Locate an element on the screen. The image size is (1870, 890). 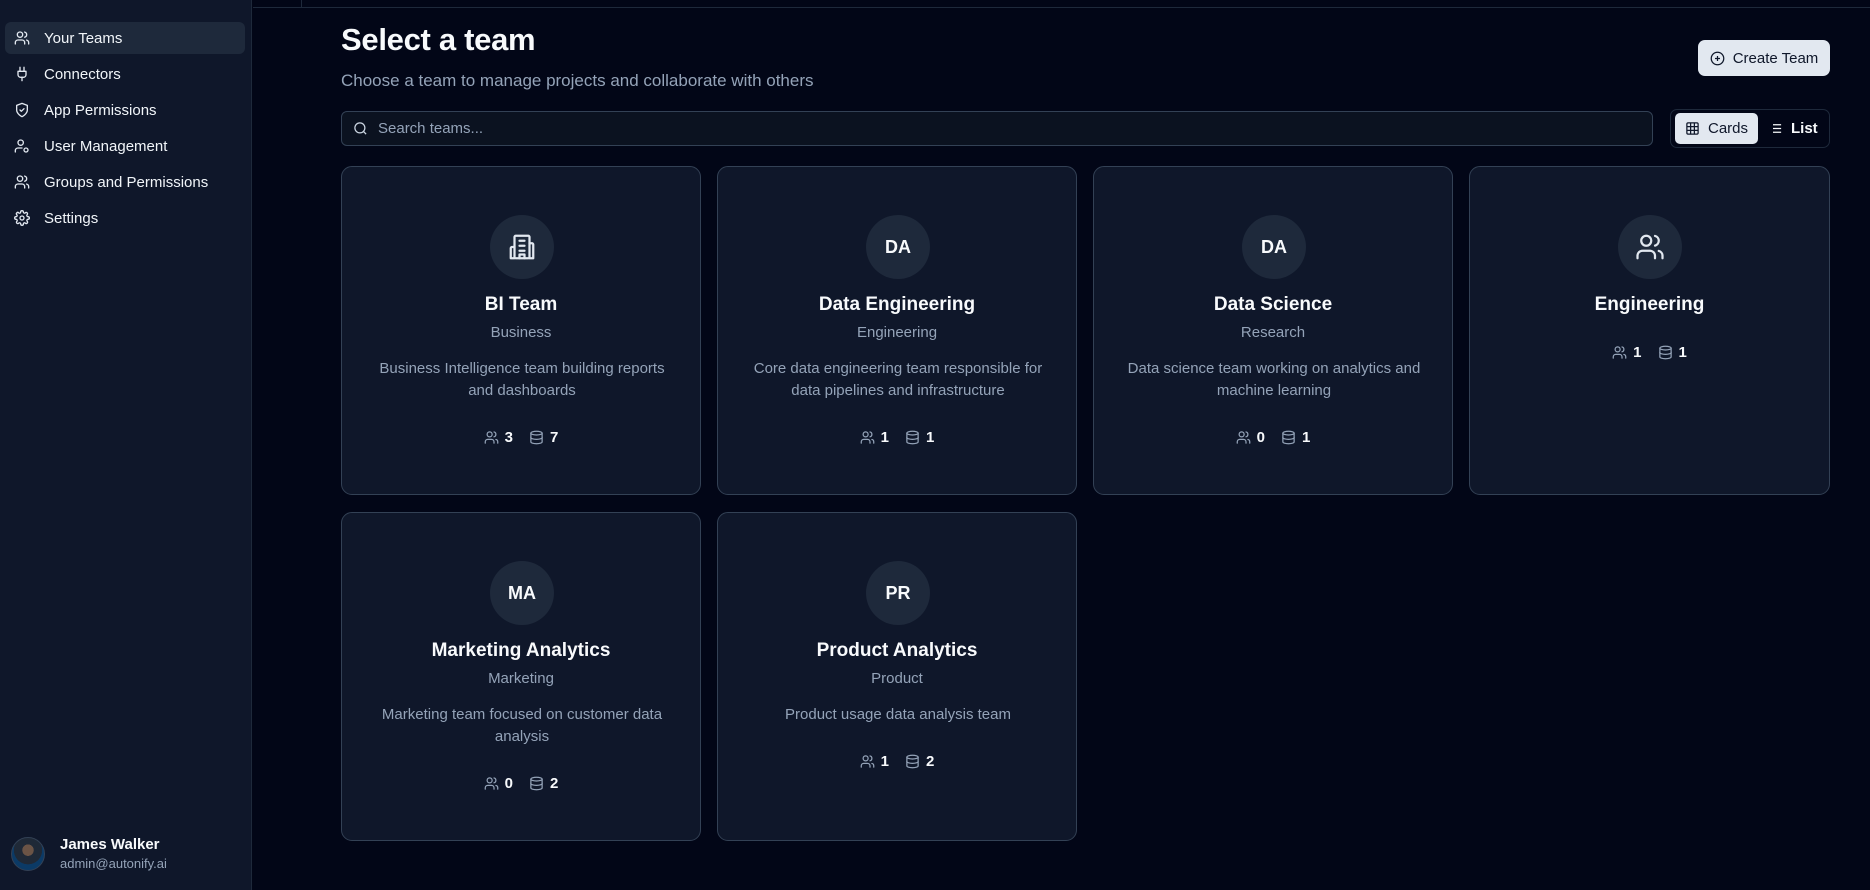
create-team-button: Create Team is located at coordinates (1764, 58).